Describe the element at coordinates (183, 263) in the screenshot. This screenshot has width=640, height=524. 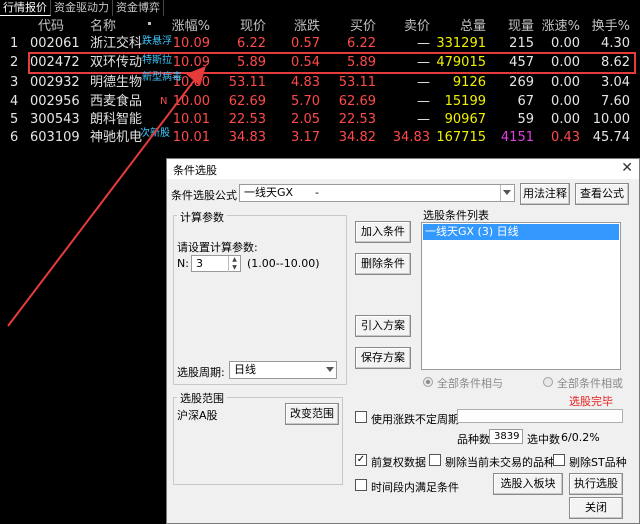
I see `n-label: N:` at that location.